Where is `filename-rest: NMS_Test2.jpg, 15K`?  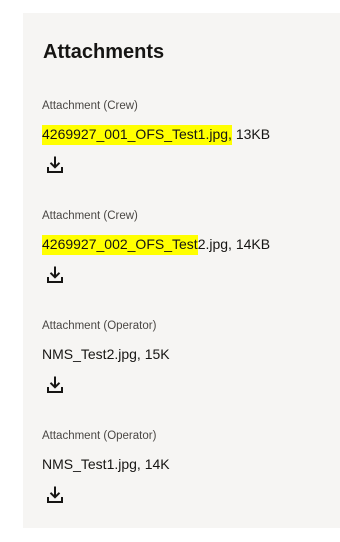 filename-rest: NMS_Test2.jpg, 15K is located at coordinates (106, 354).